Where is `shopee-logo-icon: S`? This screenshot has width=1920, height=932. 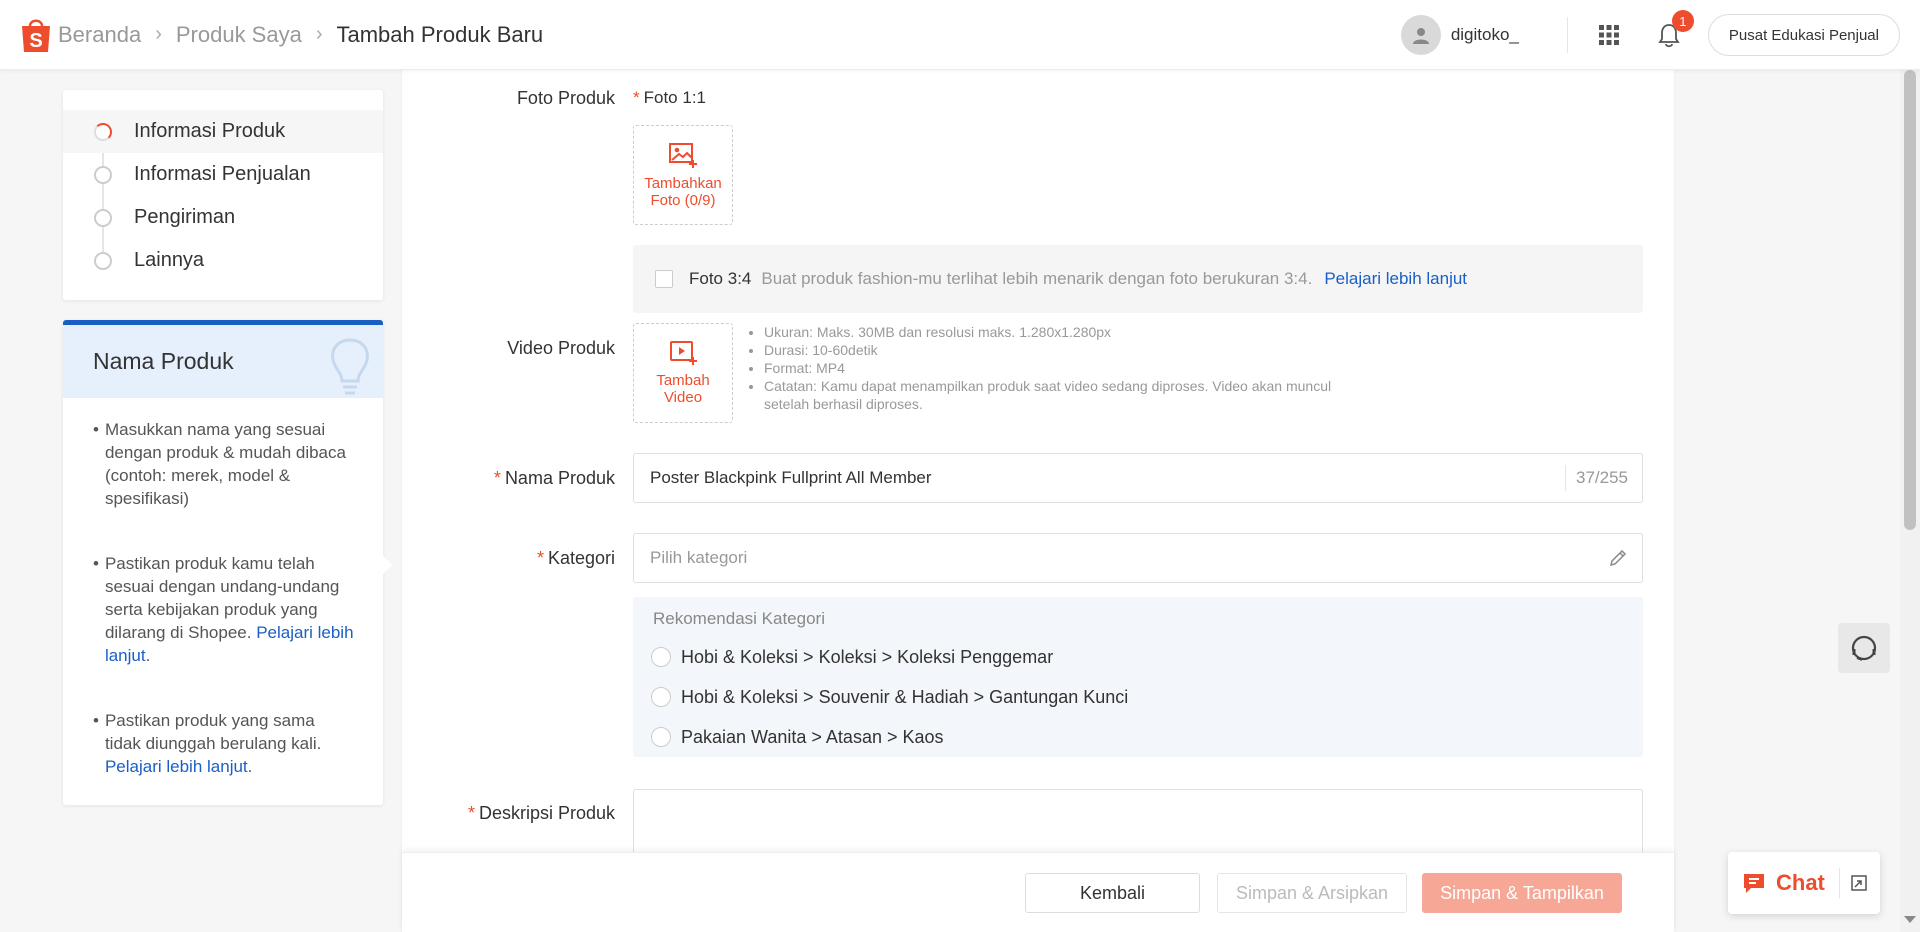
shopee-logo-icon: S is located at coordinates (36, 35).